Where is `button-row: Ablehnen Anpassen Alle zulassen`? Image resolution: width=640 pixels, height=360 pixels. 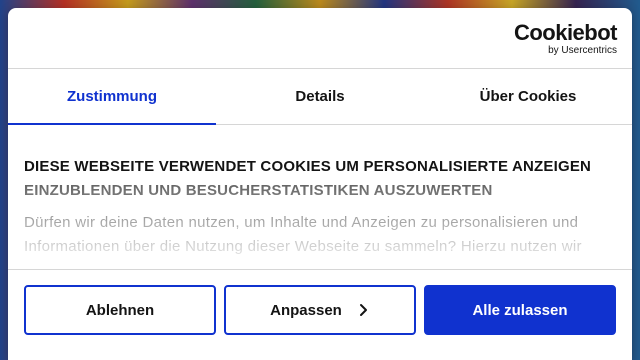
button-row: Ablehnen Anpassen Alle zulassen is located at coordinates (320, 310).